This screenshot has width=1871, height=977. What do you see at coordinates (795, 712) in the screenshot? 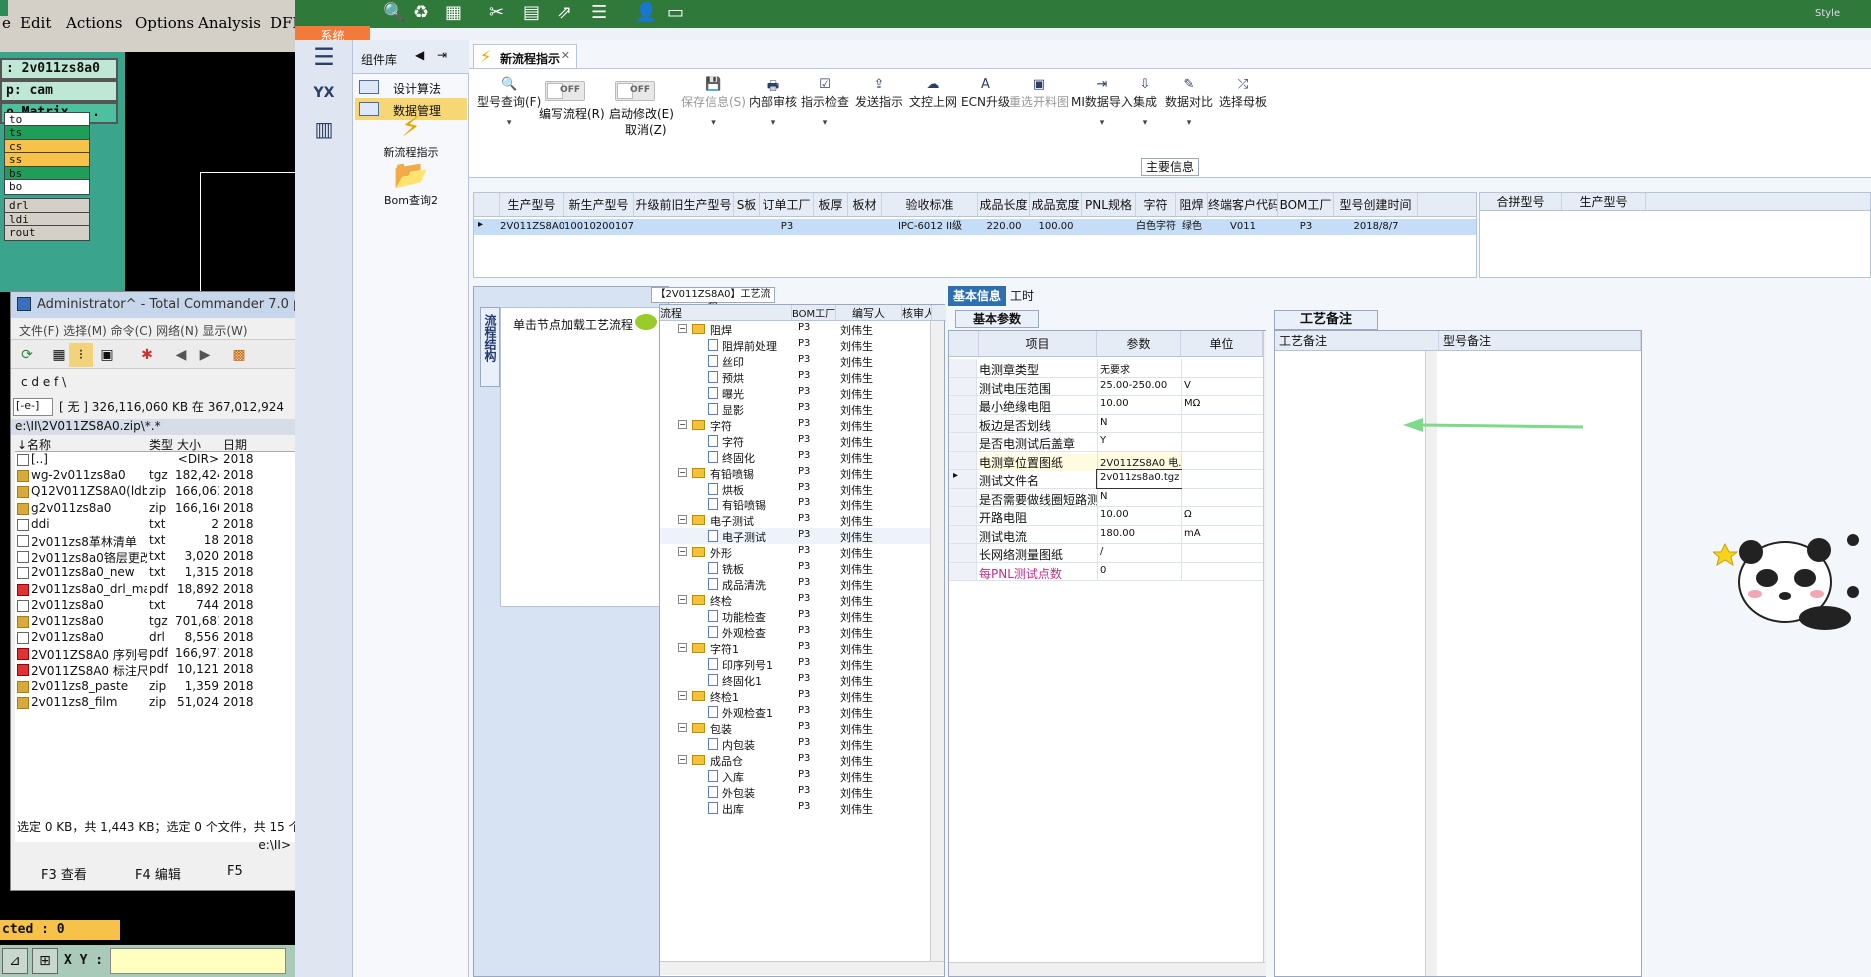
I see `flow-step-row: 外观检查1 P3 刘伟生` at bounding box center [795, 712].